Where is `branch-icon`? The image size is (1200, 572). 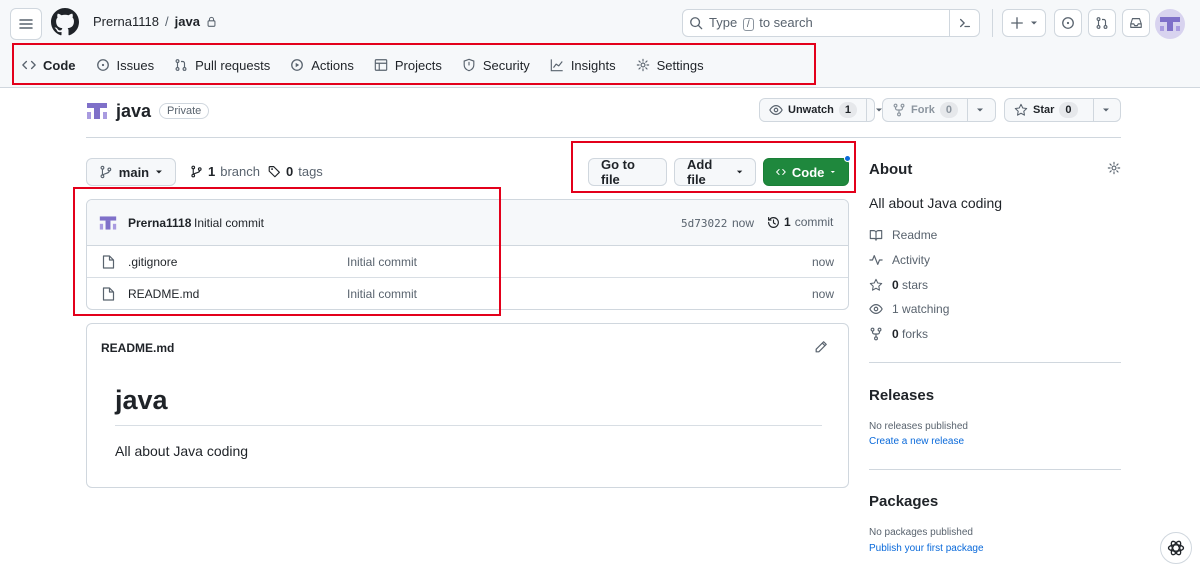 branch-icon is located at coordinates (196, 171).